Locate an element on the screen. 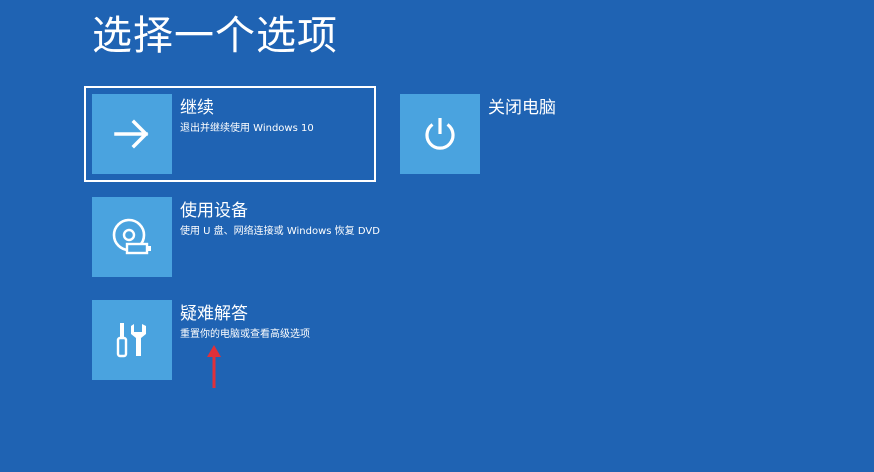  disc-usb-icon is located at coordinates (131, 236).